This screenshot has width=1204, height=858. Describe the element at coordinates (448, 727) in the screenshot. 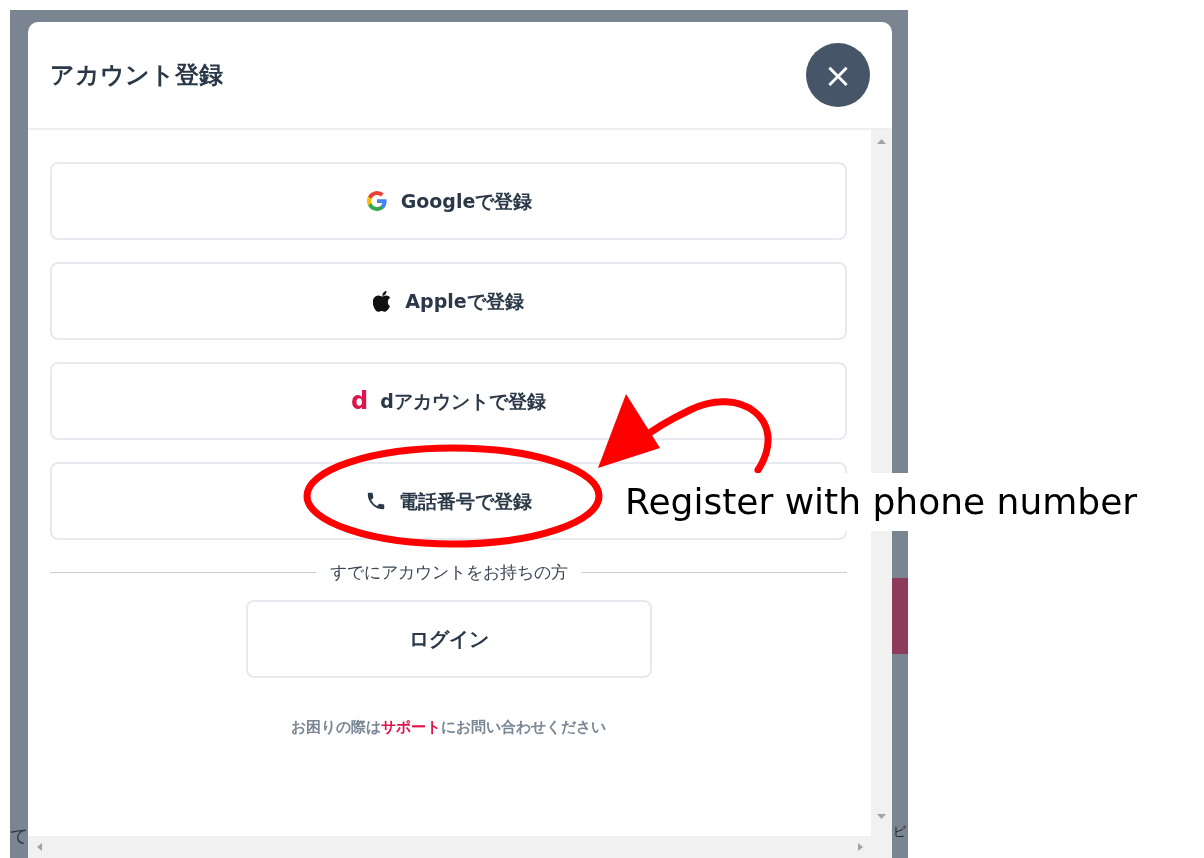

I see `help-text: お困りの際はサポート にお問い合わせください` at that location.